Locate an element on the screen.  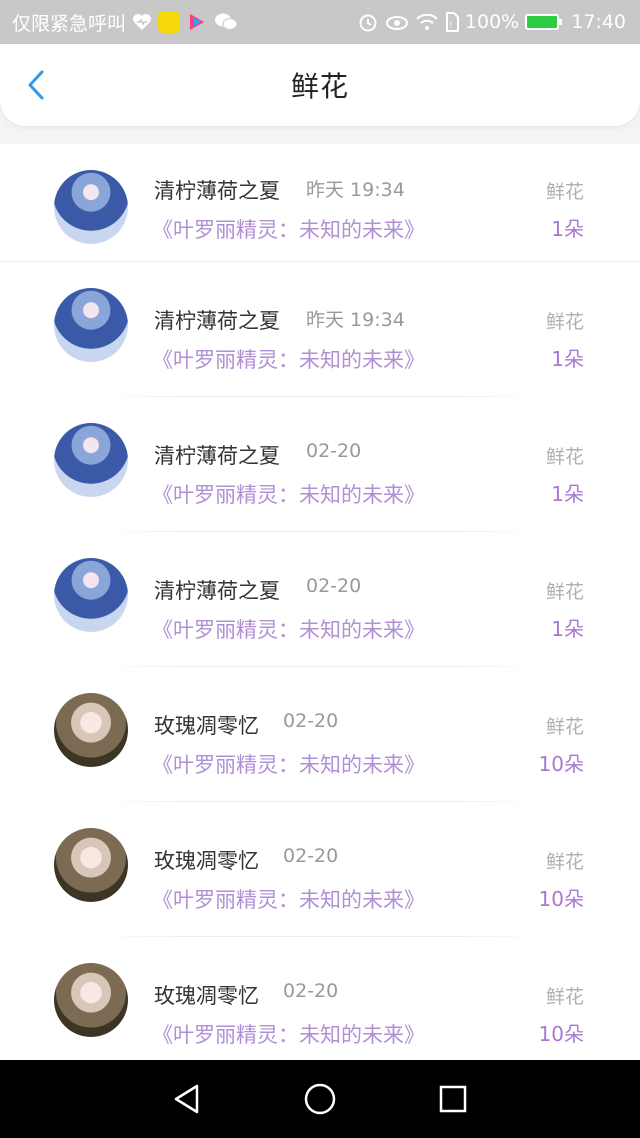
header-area: 鲜花 is located at coordinates (320, 94).